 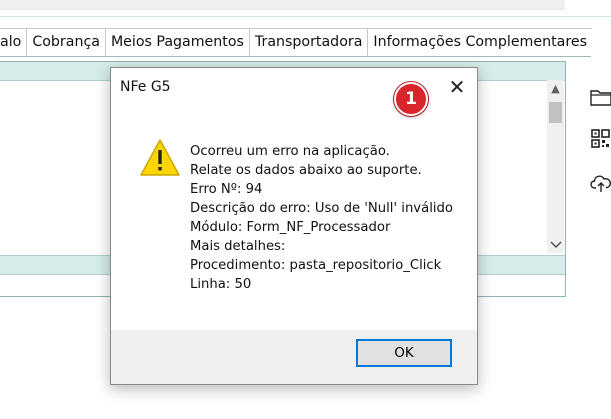 What do you see at coordinates (600, 183) in the screenshot?
I see `cloud-upload-icon` at bounding box center [600, 183].